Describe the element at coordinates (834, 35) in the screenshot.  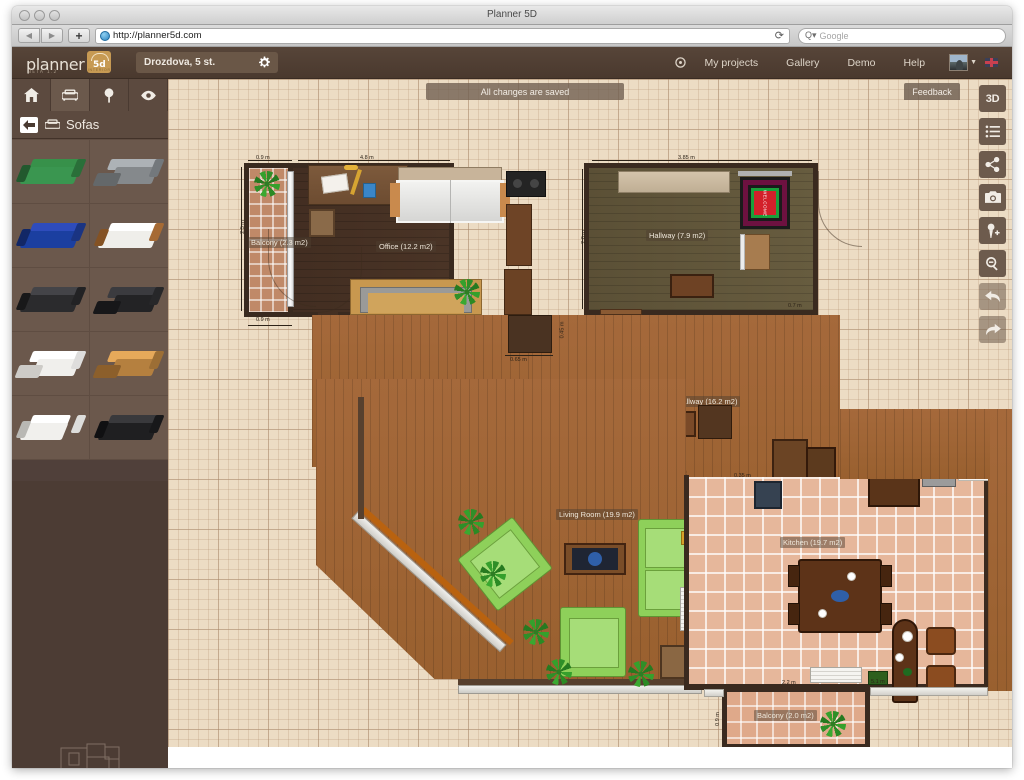
I see `search-placeholder: Google` at that location.